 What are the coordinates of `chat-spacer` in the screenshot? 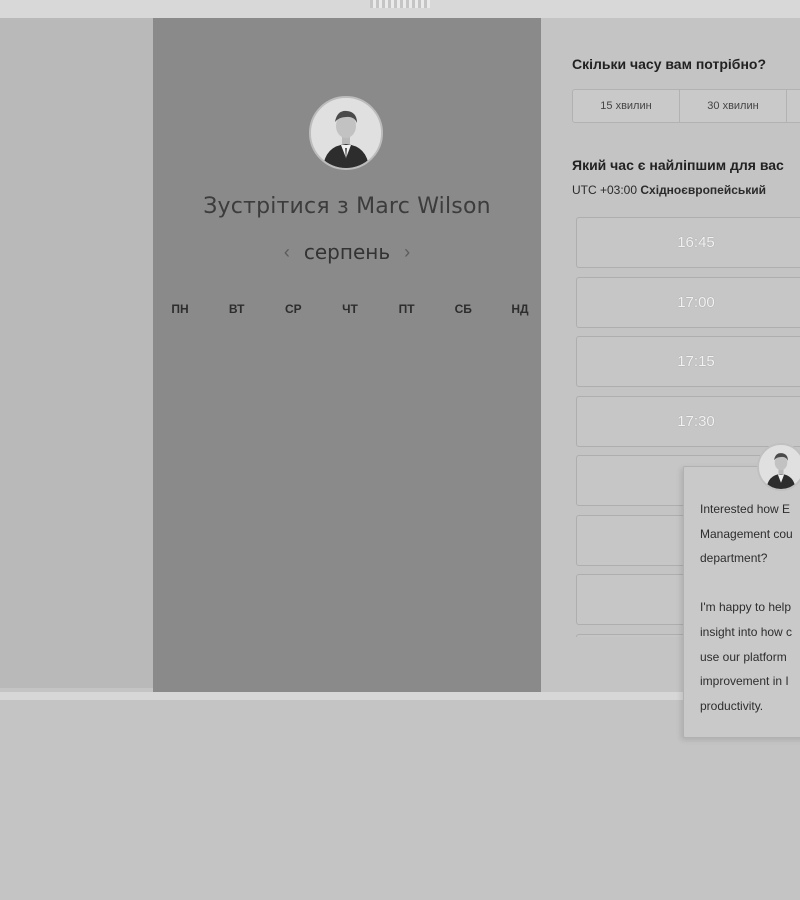 It's located at (750, 583).